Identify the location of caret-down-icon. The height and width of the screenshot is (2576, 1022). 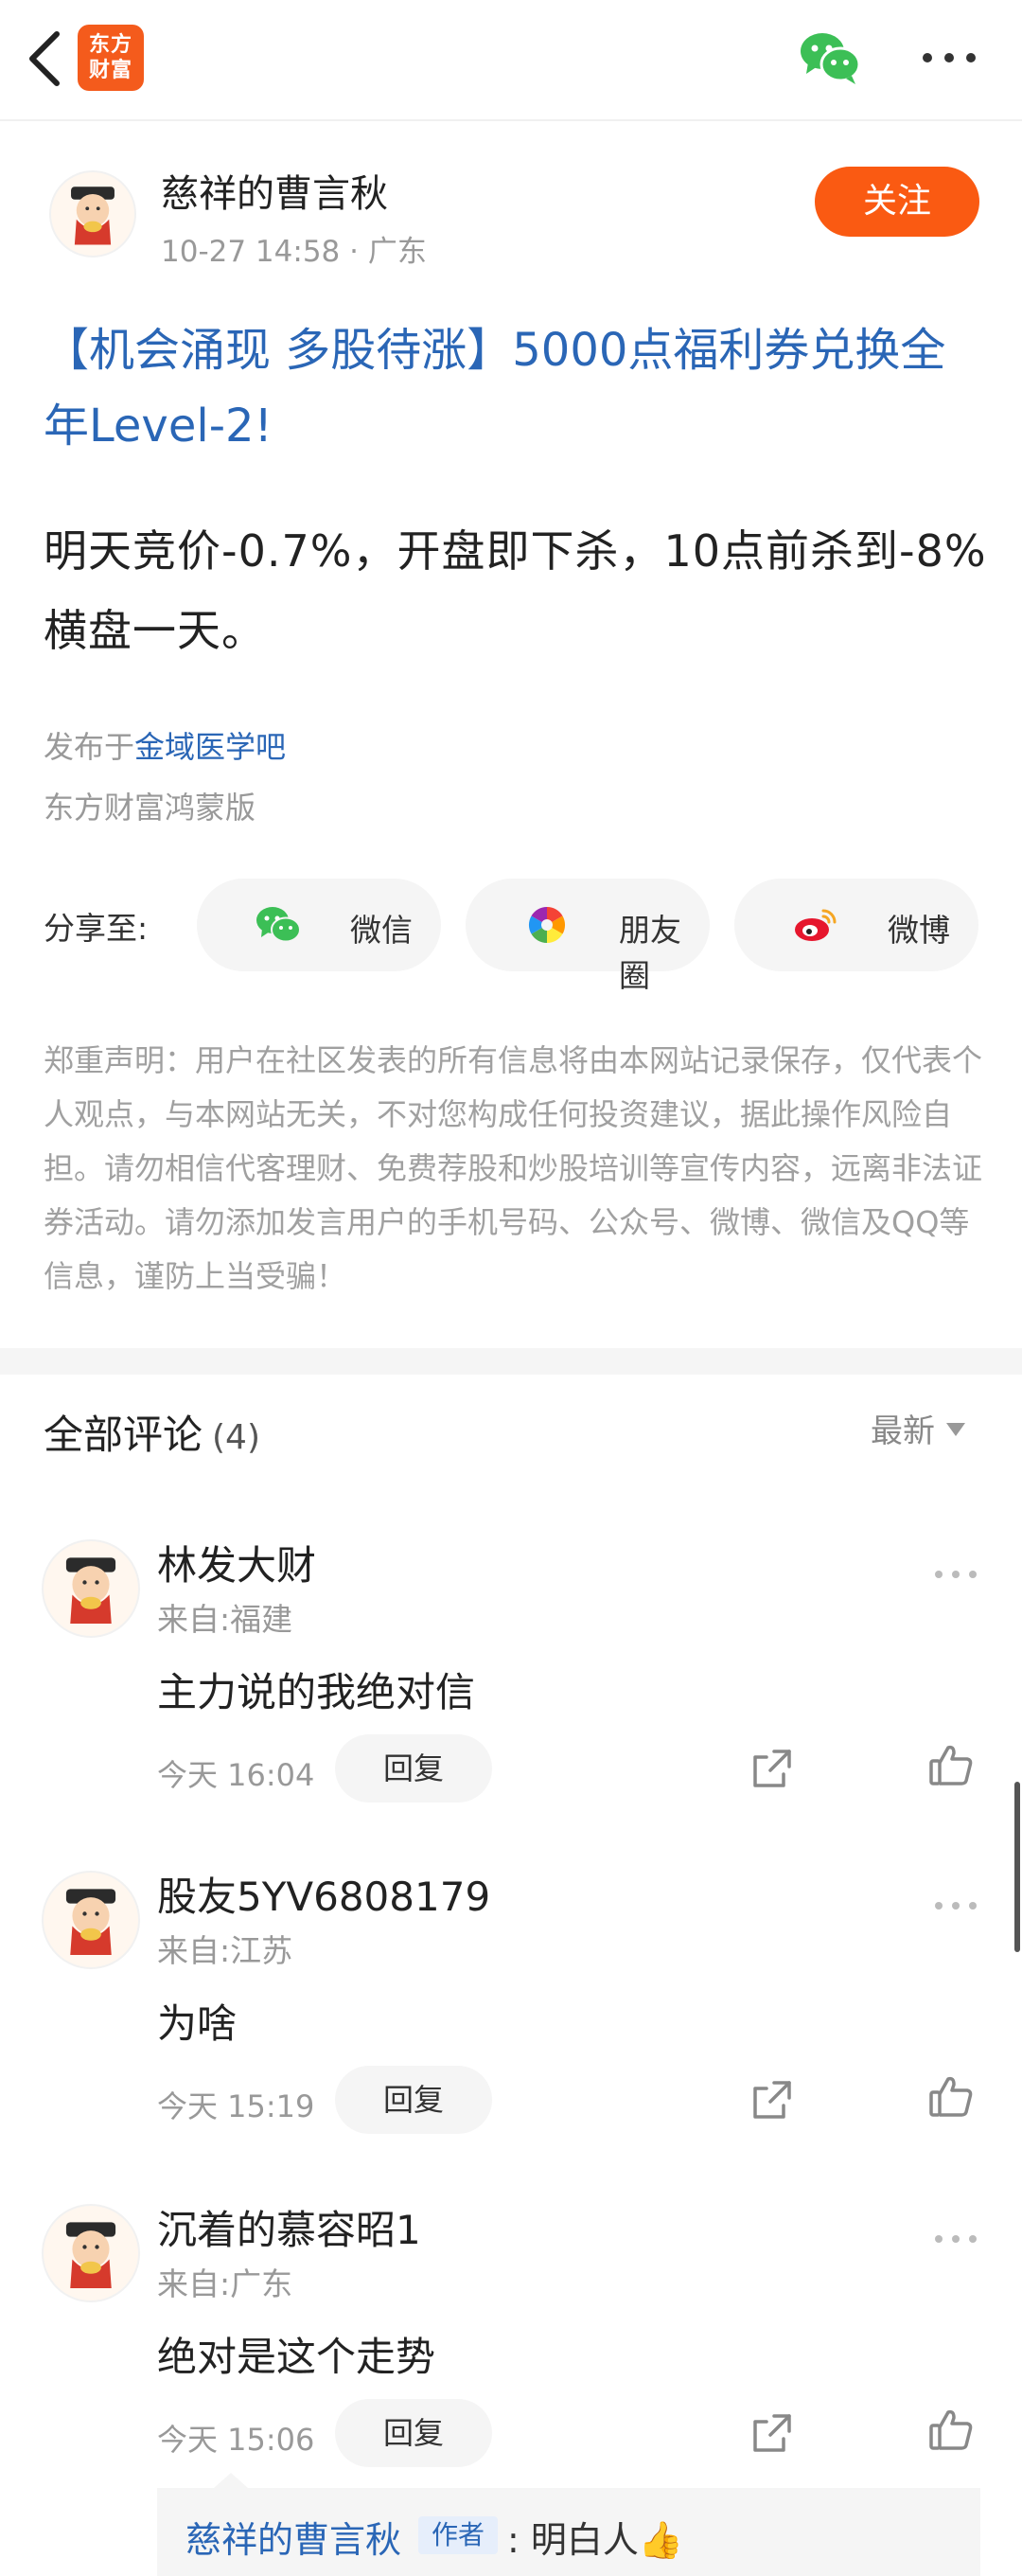
(955, 1429).